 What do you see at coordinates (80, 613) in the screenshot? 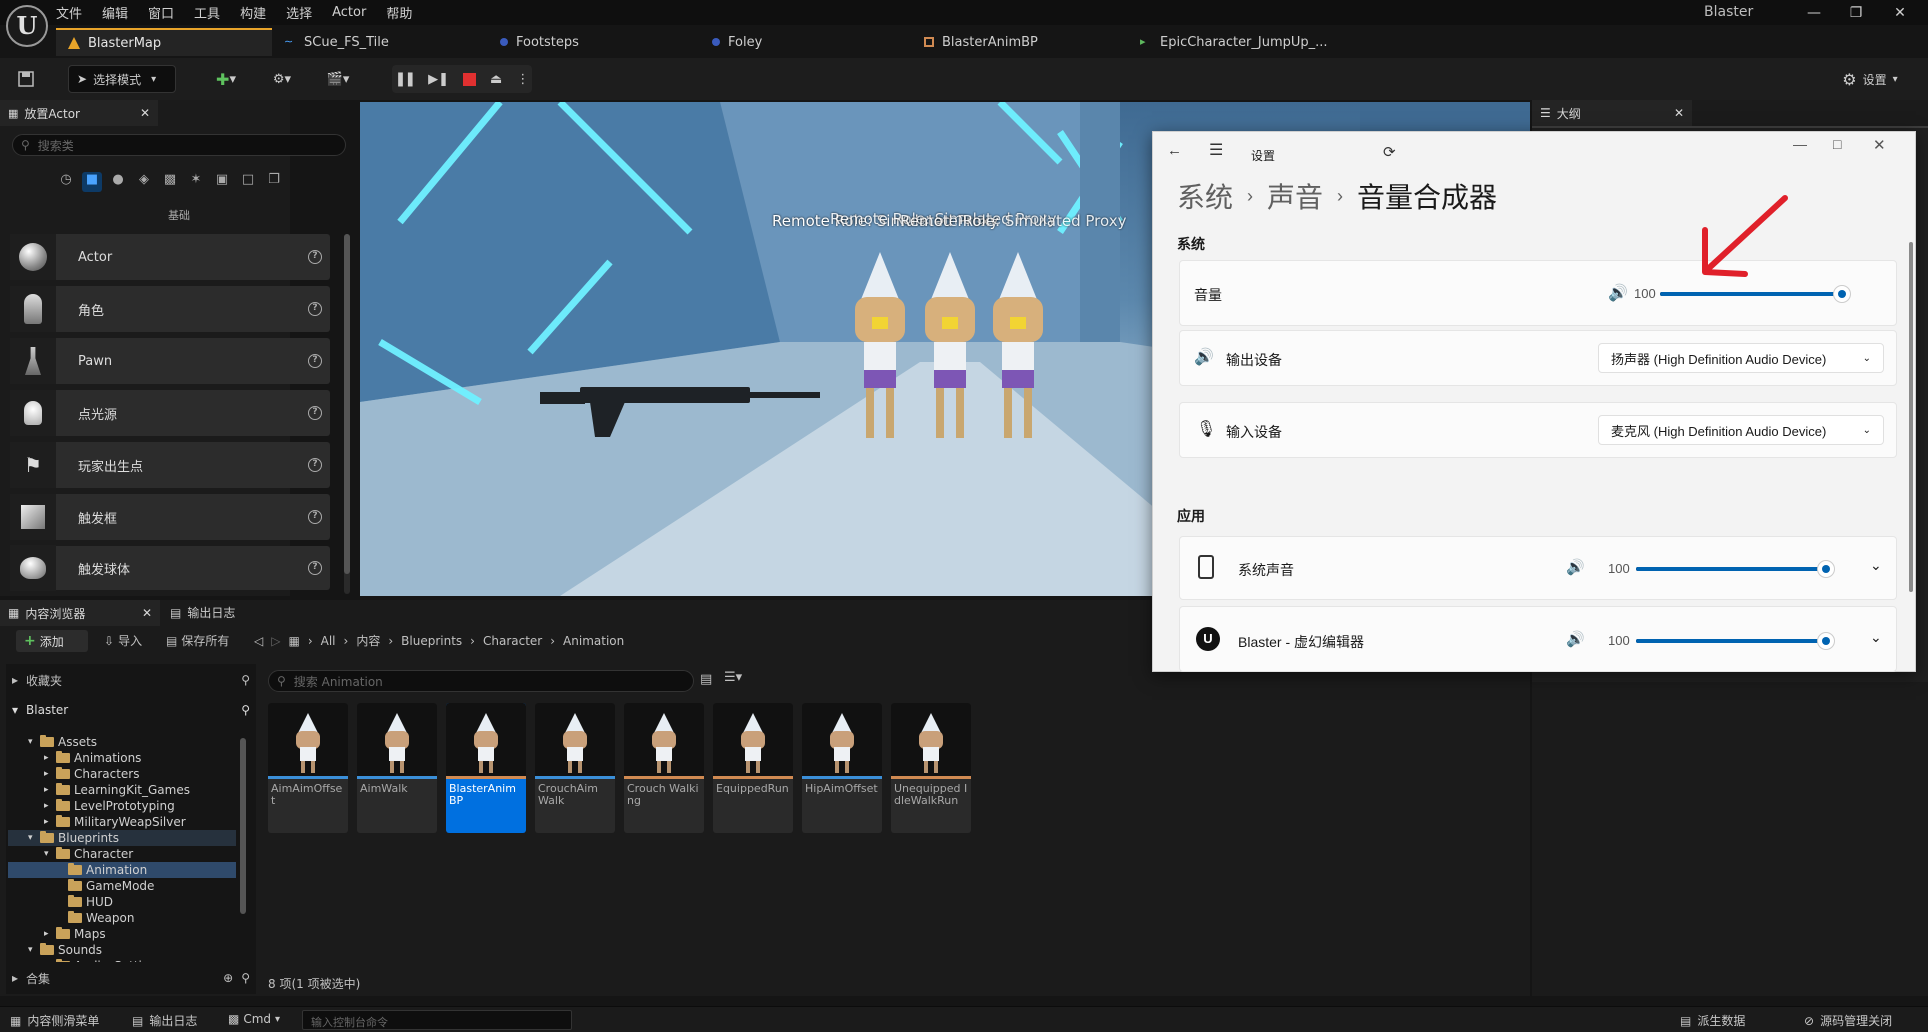
I see `tab-content-browser: ▦ 内容浏览器 ✕` at bounding box center [80, 613].